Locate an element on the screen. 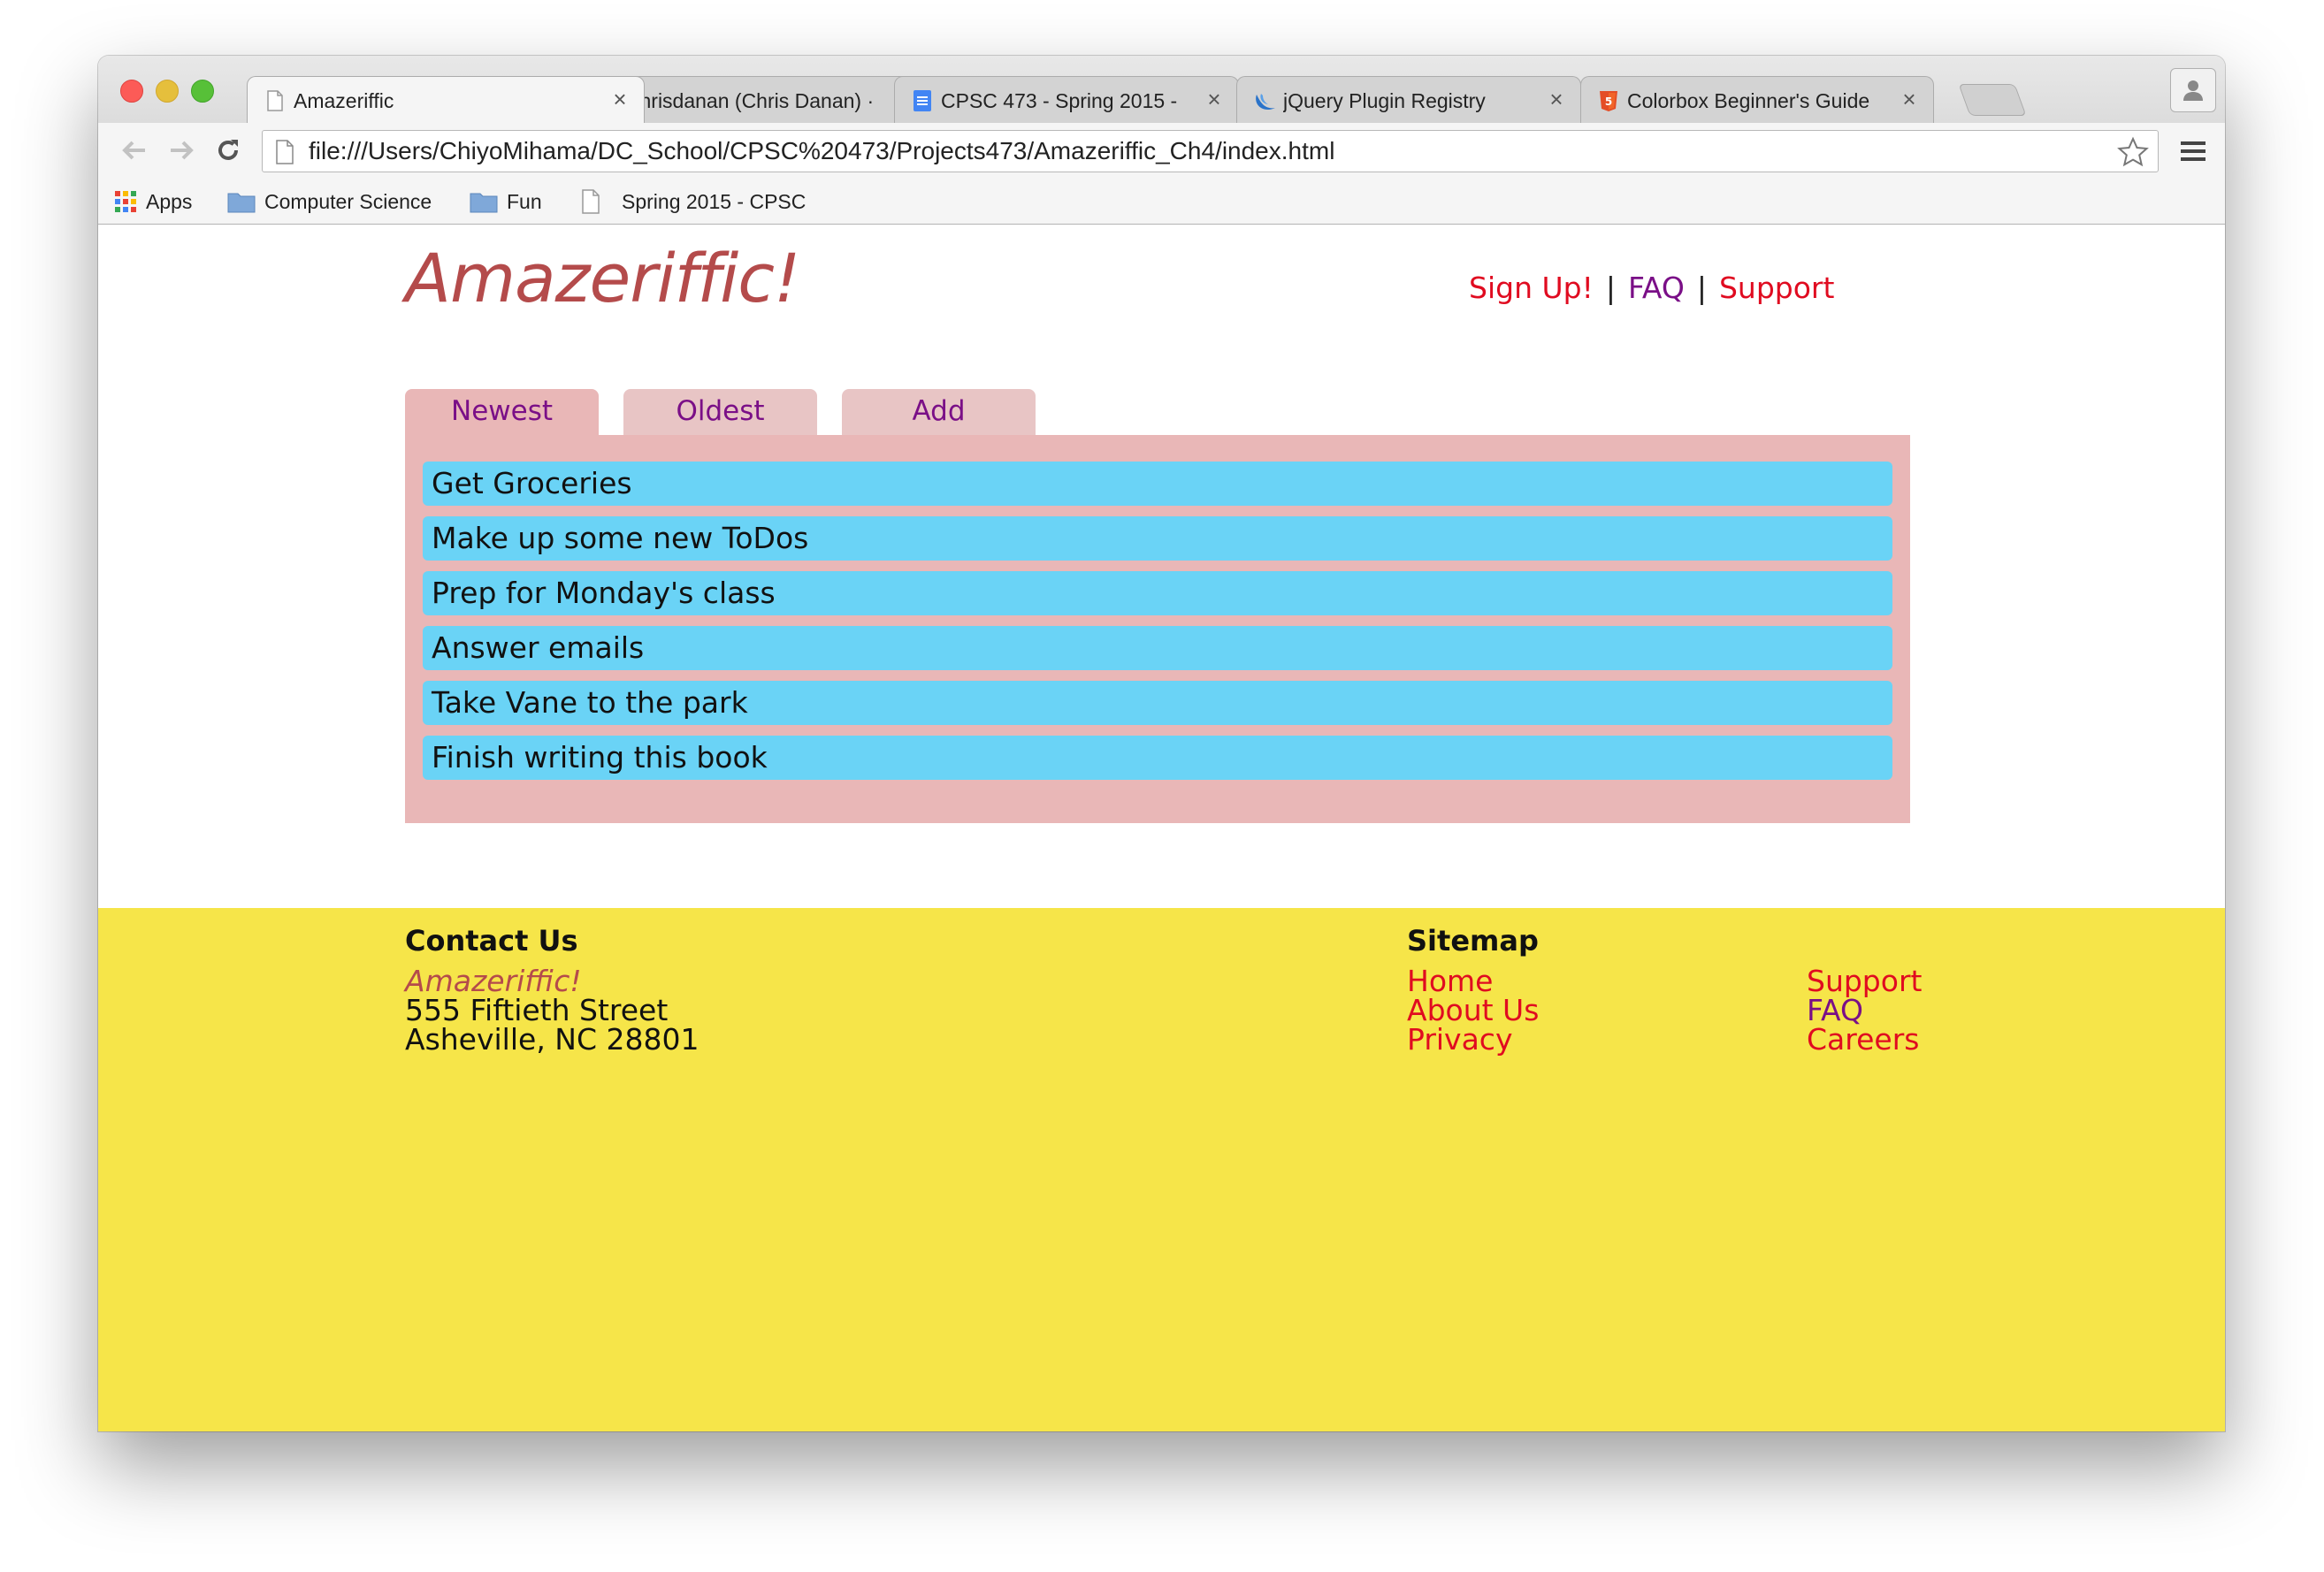 The image size is (2324, 1572). forward-button is located at coordinates (181, 151).